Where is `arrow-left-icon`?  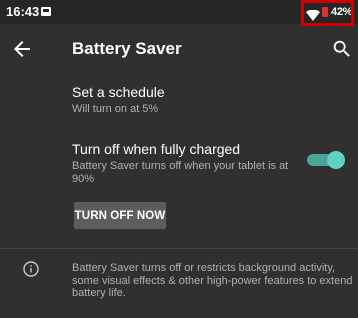 arrow-left-icon is located at coordinates (22, 49).